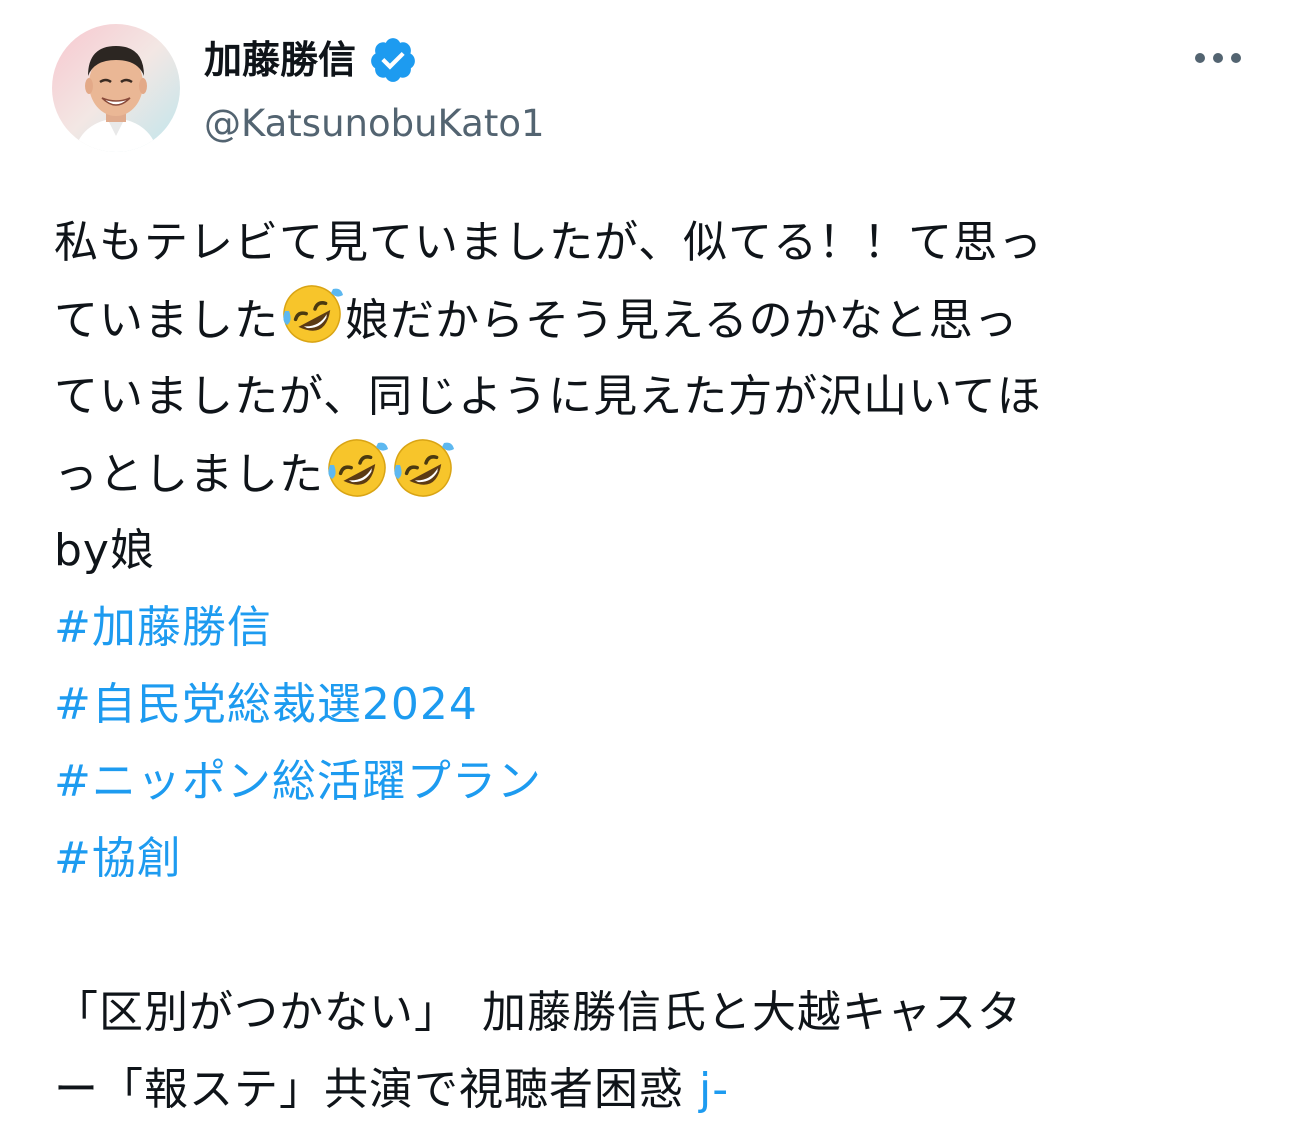 Image resolution: width=1300 pixels, height=1143 pixels. I want to click on author-display-name: 加藤勝信, so click(280, 60).